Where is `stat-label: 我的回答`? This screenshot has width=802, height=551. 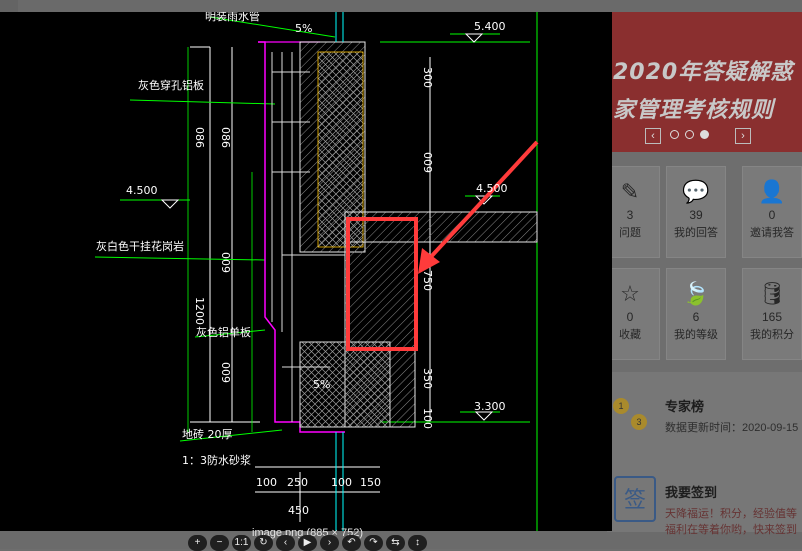 stat-label: 我的回答 is located at coordinates (696, 233).